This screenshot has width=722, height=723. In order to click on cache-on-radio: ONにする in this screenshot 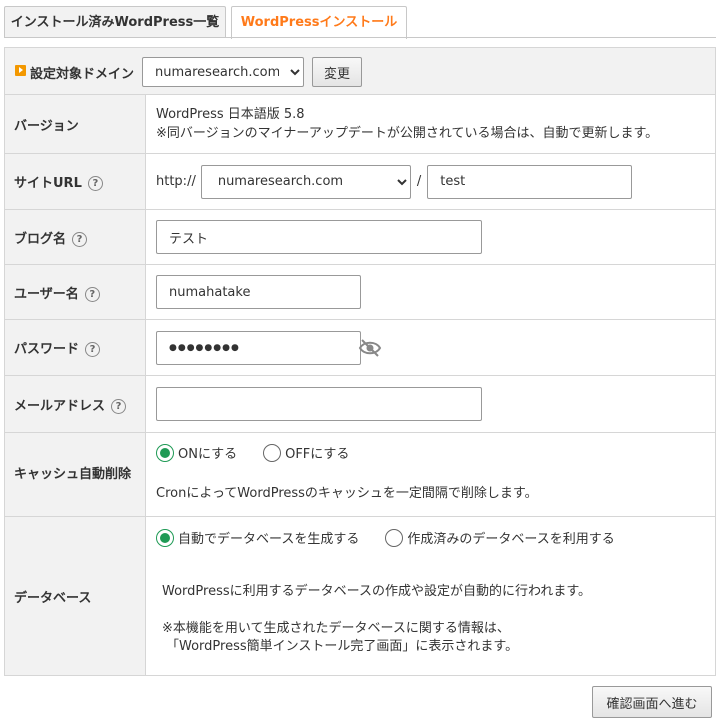, I will do `click(196, 452)`.